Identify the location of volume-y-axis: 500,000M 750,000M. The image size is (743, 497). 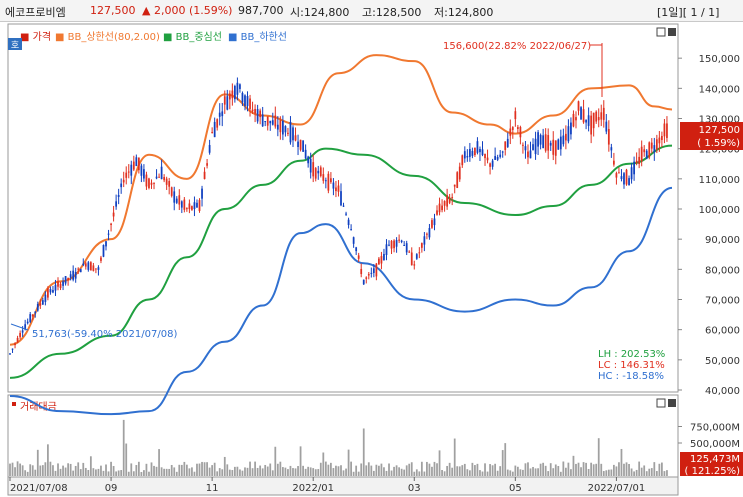
(709, 436).